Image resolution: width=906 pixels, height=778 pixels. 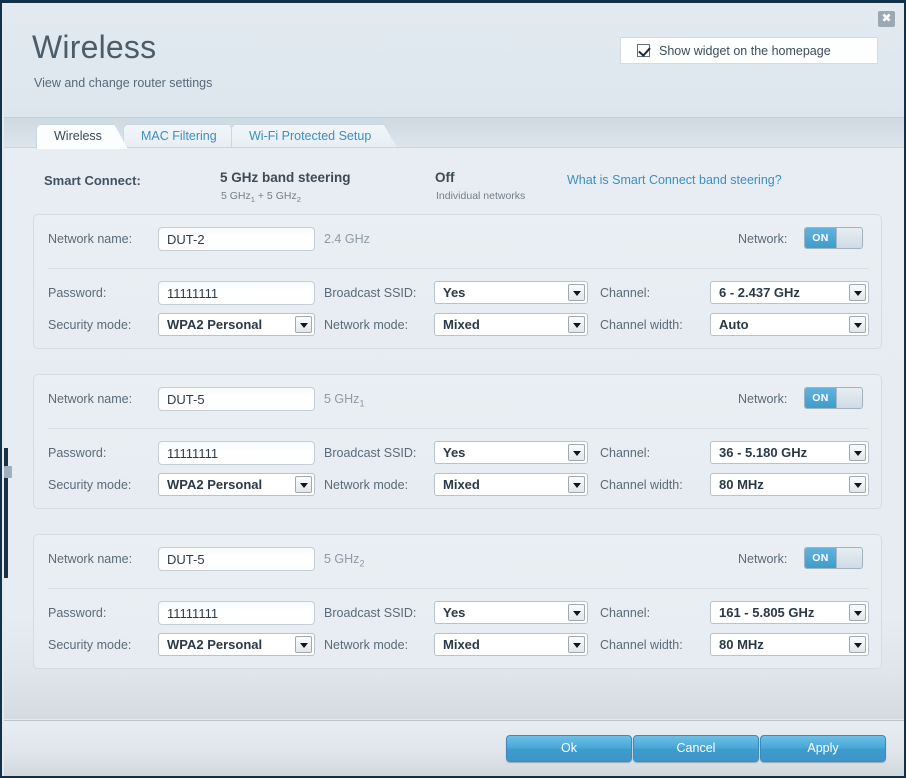 I want to click on dialog-footer: Ok Cancel Apply, so click(x=454, y=748).